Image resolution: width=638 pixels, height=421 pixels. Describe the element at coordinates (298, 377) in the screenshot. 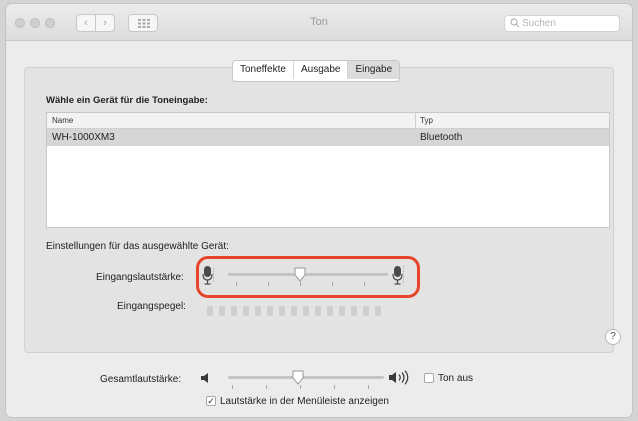

I see `output-volume-slider-thumb` at that location.